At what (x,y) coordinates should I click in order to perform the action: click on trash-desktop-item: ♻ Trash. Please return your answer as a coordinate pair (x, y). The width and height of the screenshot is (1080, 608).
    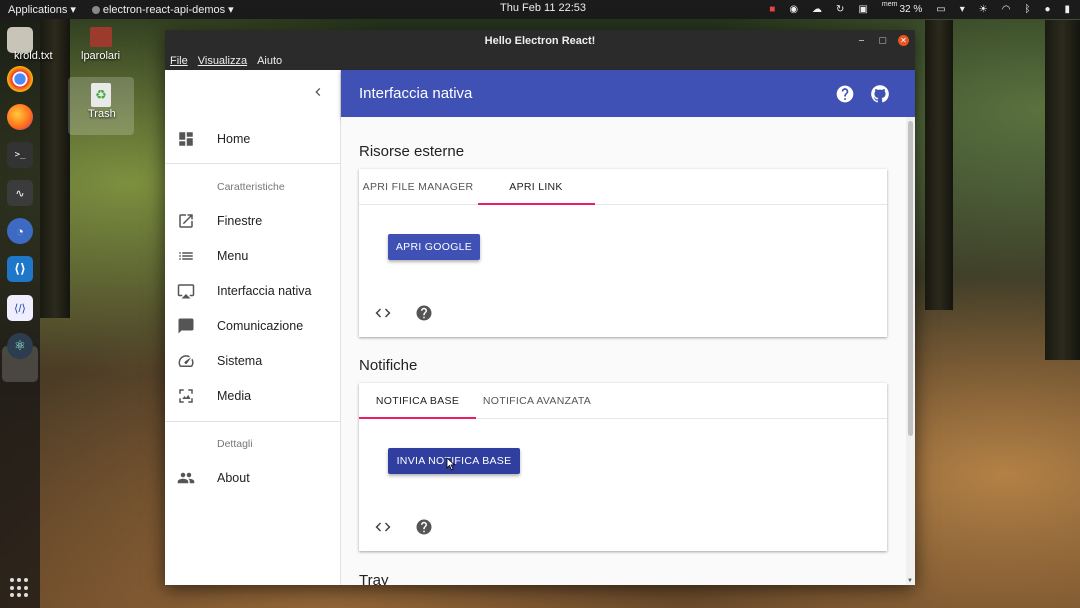
    Looking at the image, I should click on (101, 106).